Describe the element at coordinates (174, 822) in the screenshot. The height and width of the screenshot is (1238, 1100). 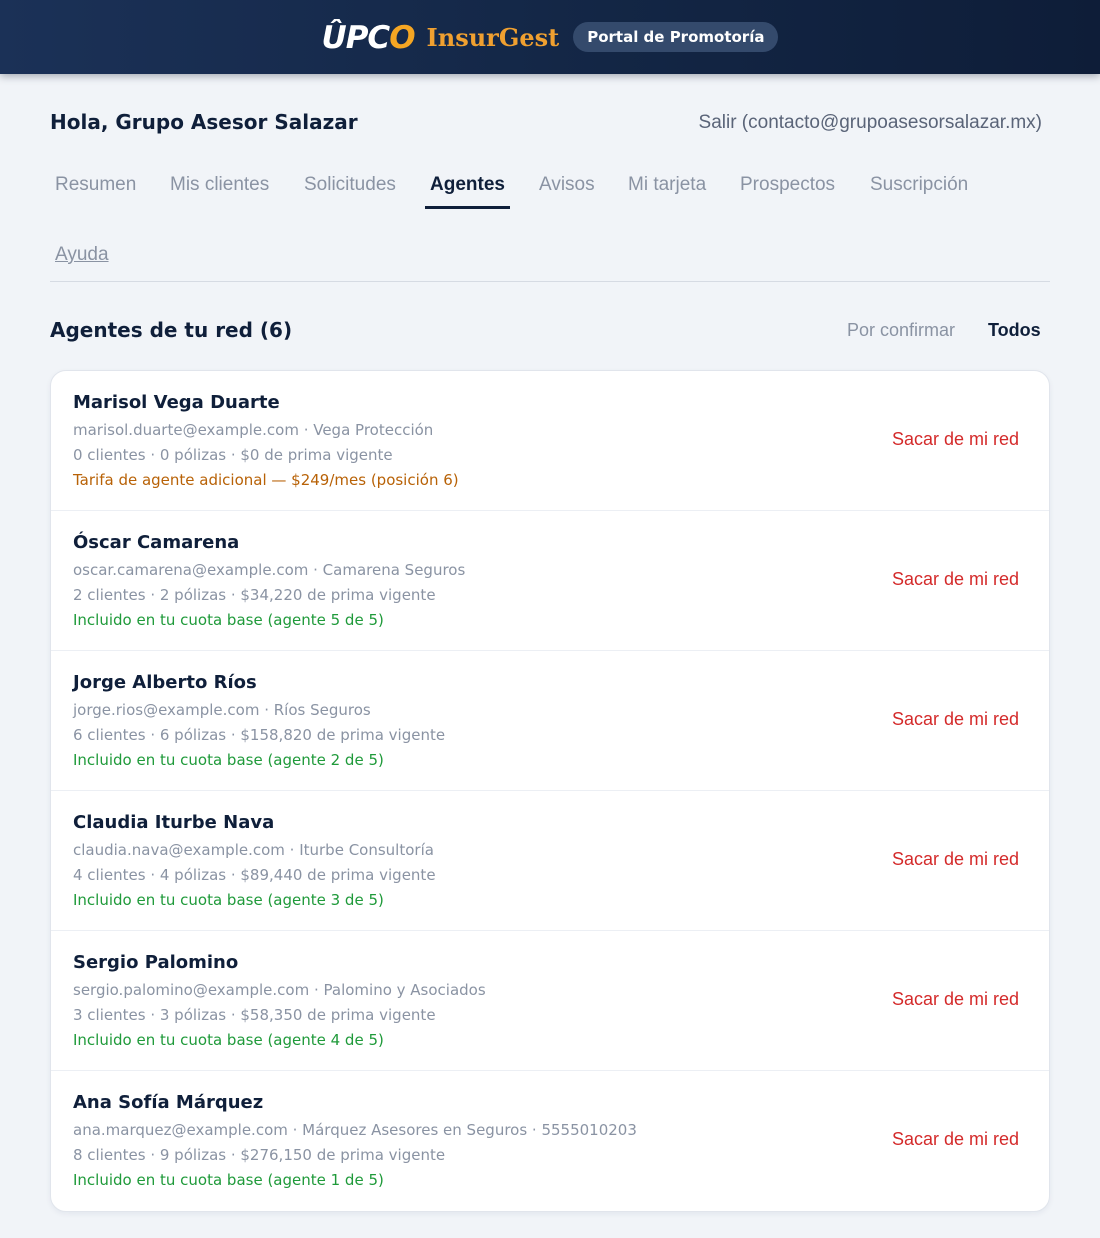
I see `agent-name: Claudia Iturbe Nava` at that location.